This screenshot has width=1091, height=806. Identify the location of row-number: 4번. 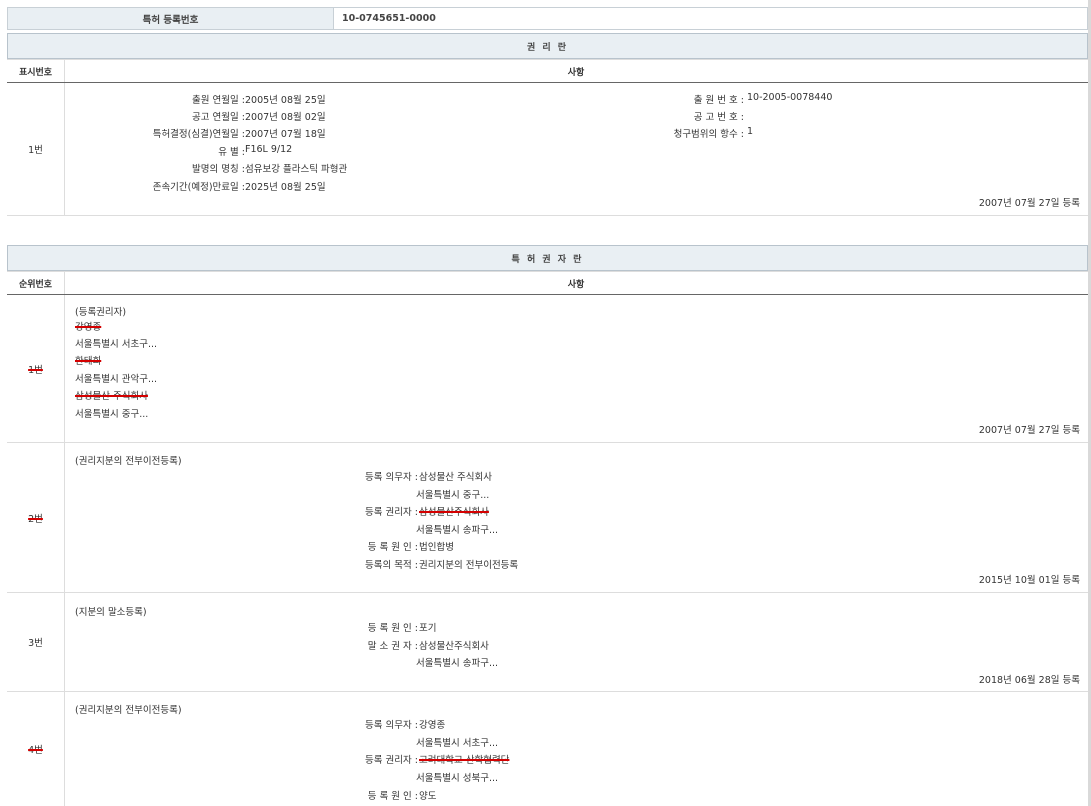
(35, 749).